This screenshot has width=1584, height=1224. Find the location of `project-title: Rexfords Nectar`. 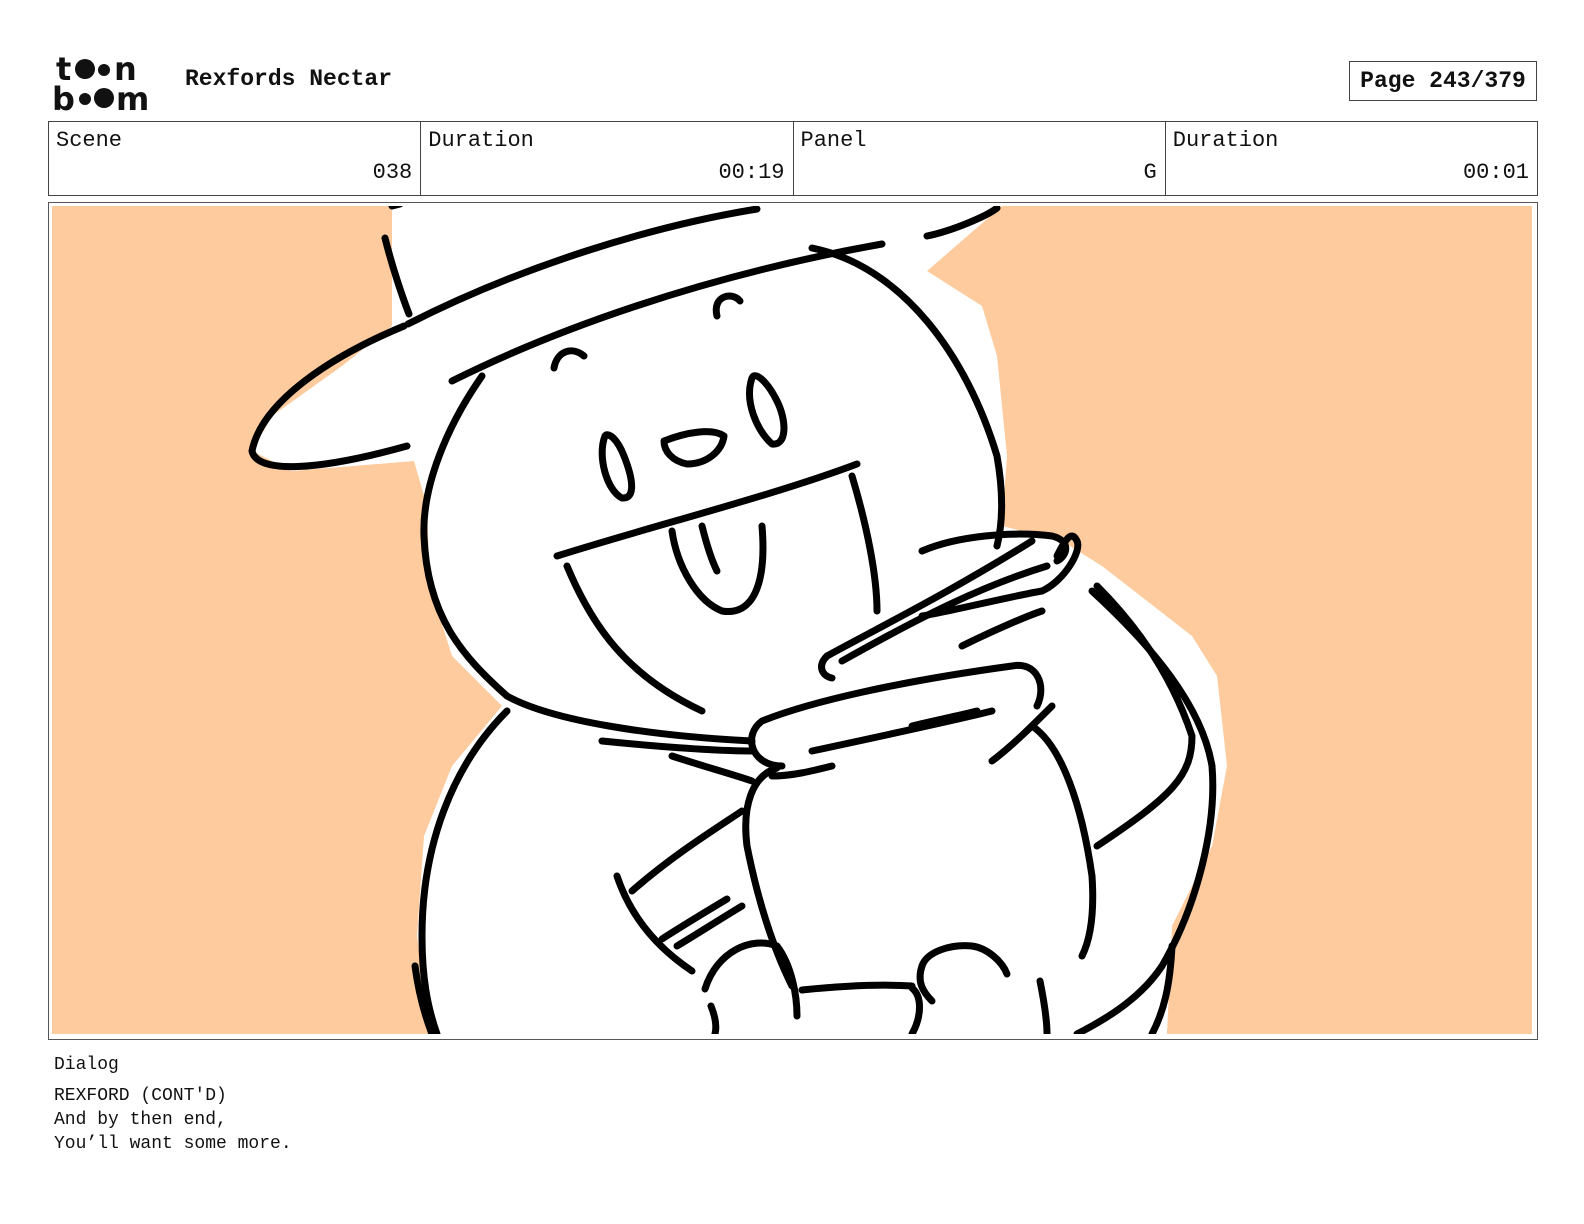

project-title: Rexfords Nectar is located at coordinates (289, 79).